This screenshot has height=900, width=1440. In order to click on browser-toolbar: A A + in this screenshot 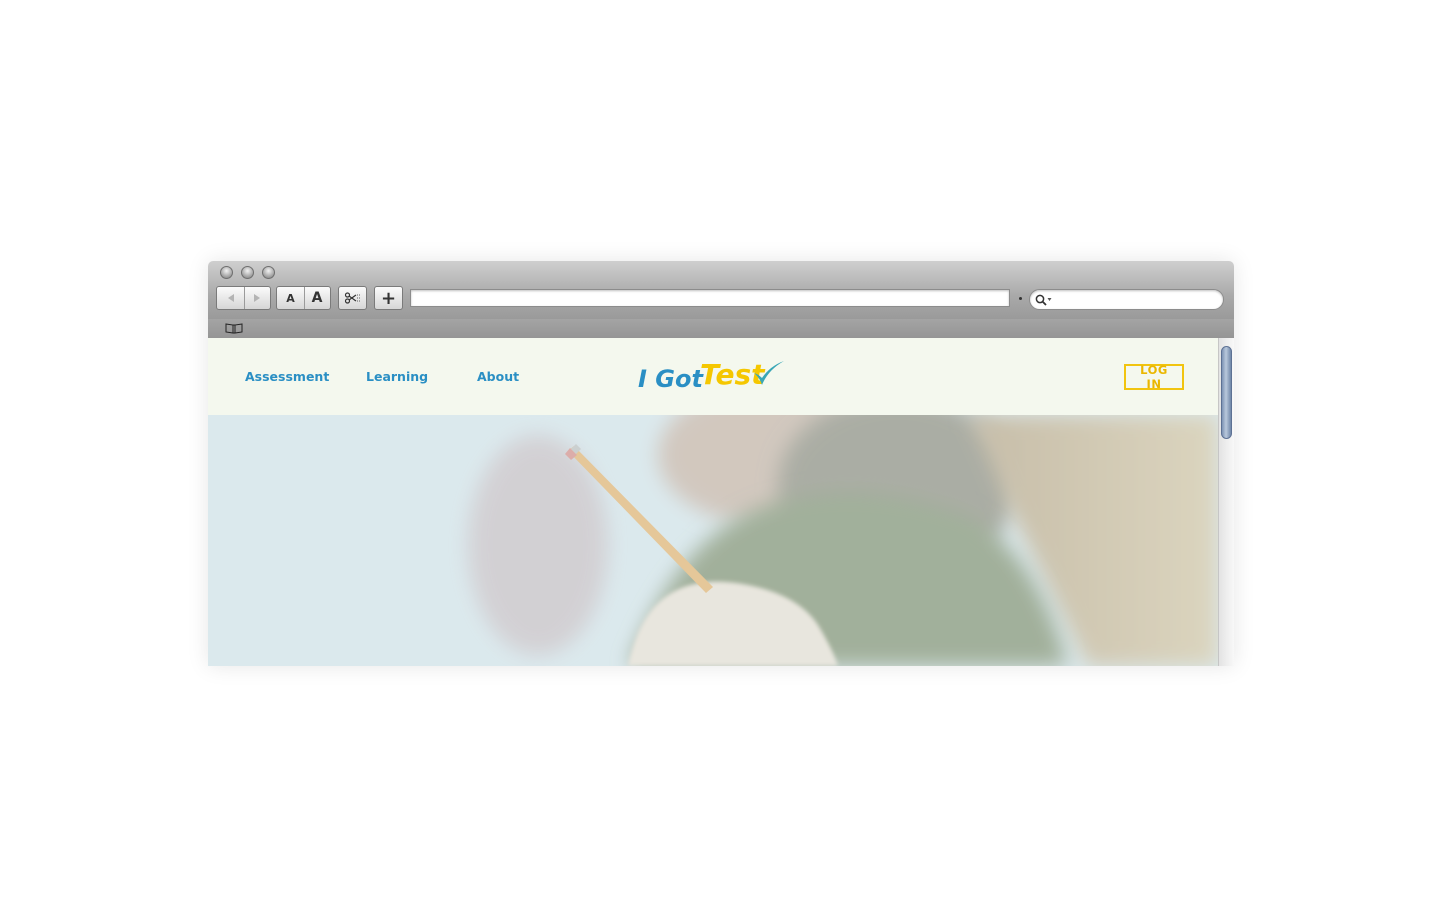, I will do `click(721, 290)`.